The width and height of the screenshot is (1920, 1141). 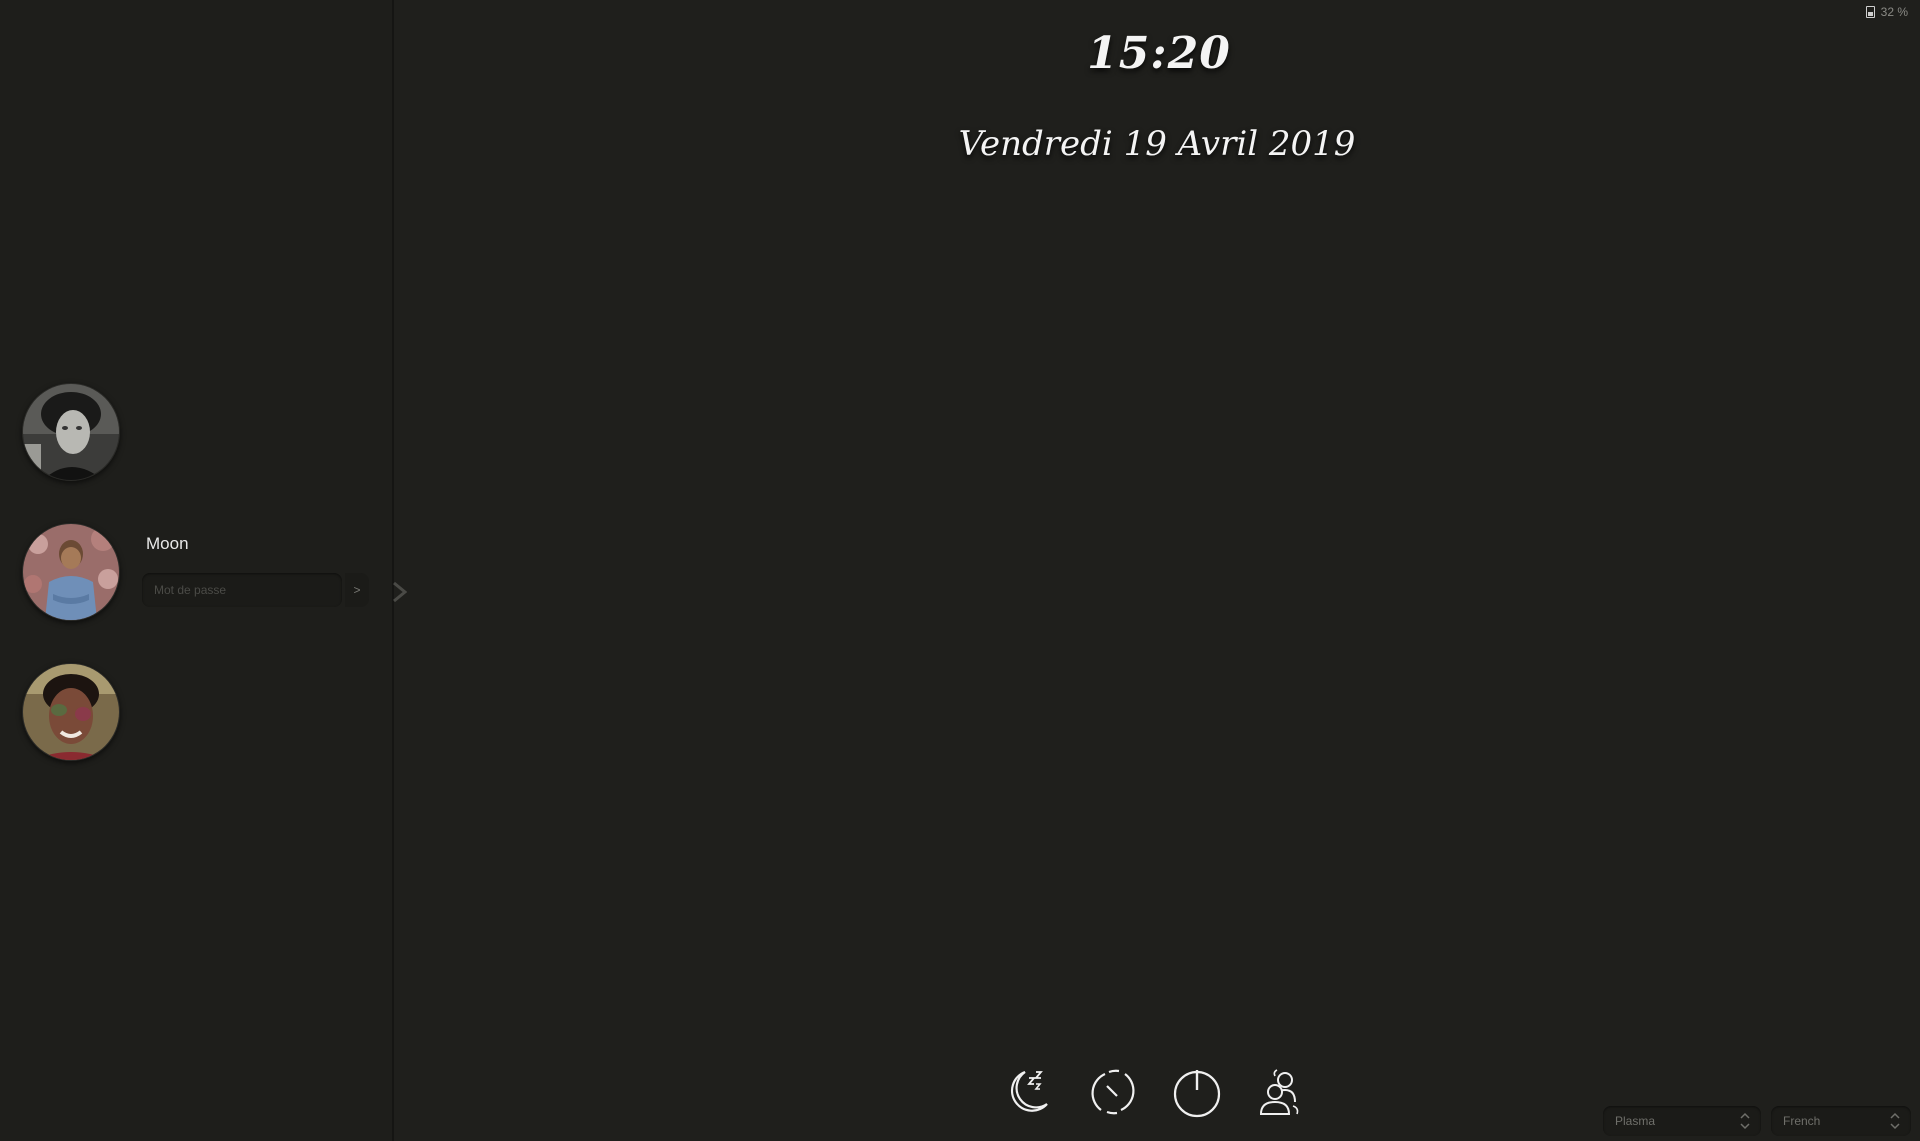 I want to click on password-input, so click(x=242, y=590).